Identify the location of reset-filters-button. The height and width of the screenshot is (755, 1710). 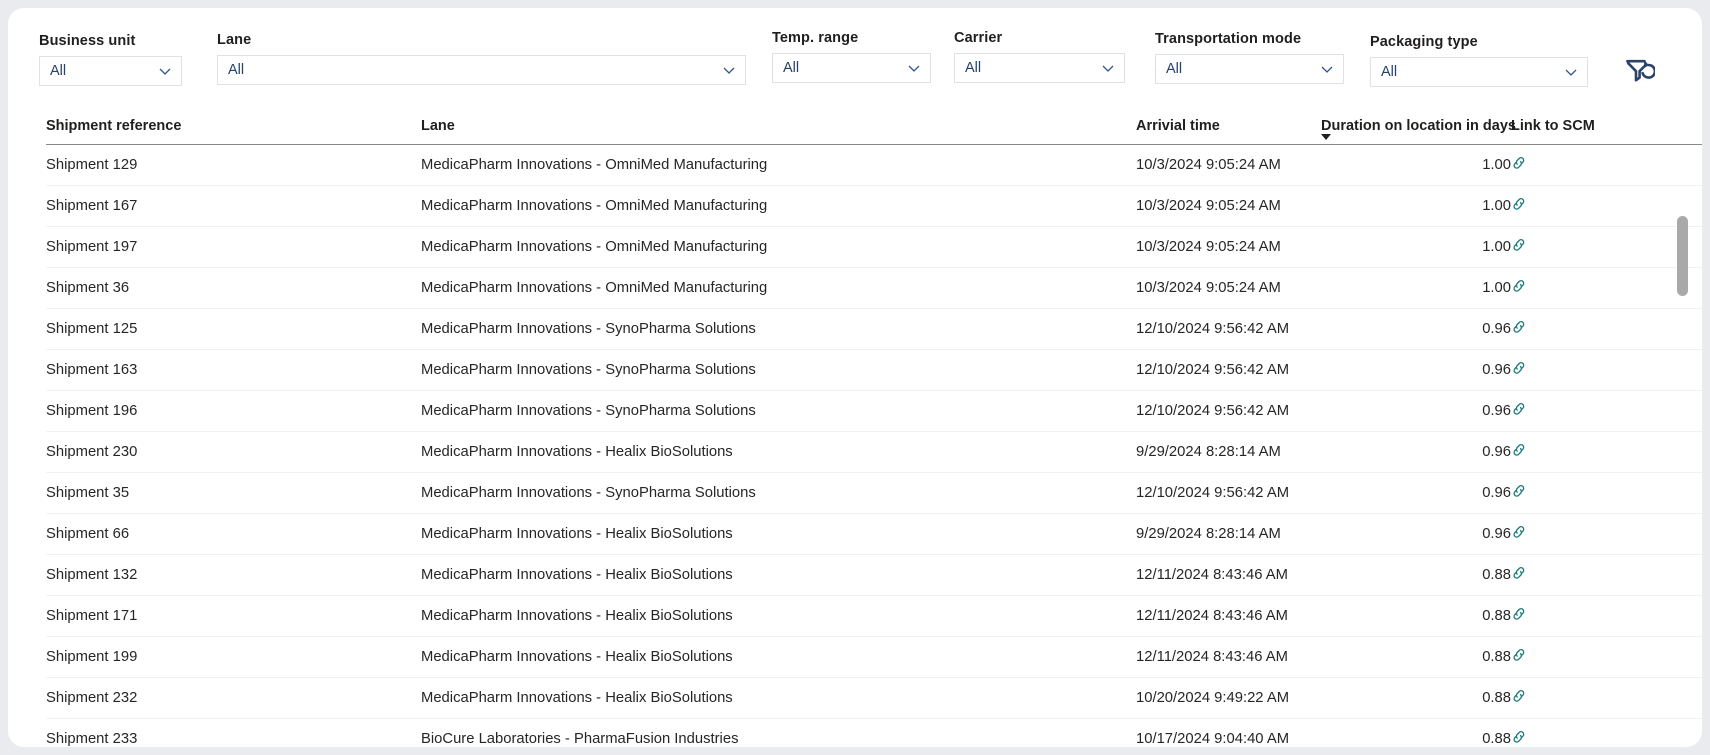
(1640, 74).